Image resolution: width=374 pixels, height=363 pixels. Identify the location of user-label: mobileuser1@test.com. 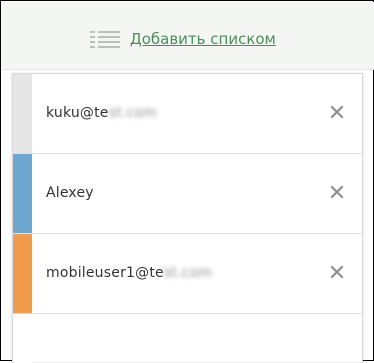
(129, 273).